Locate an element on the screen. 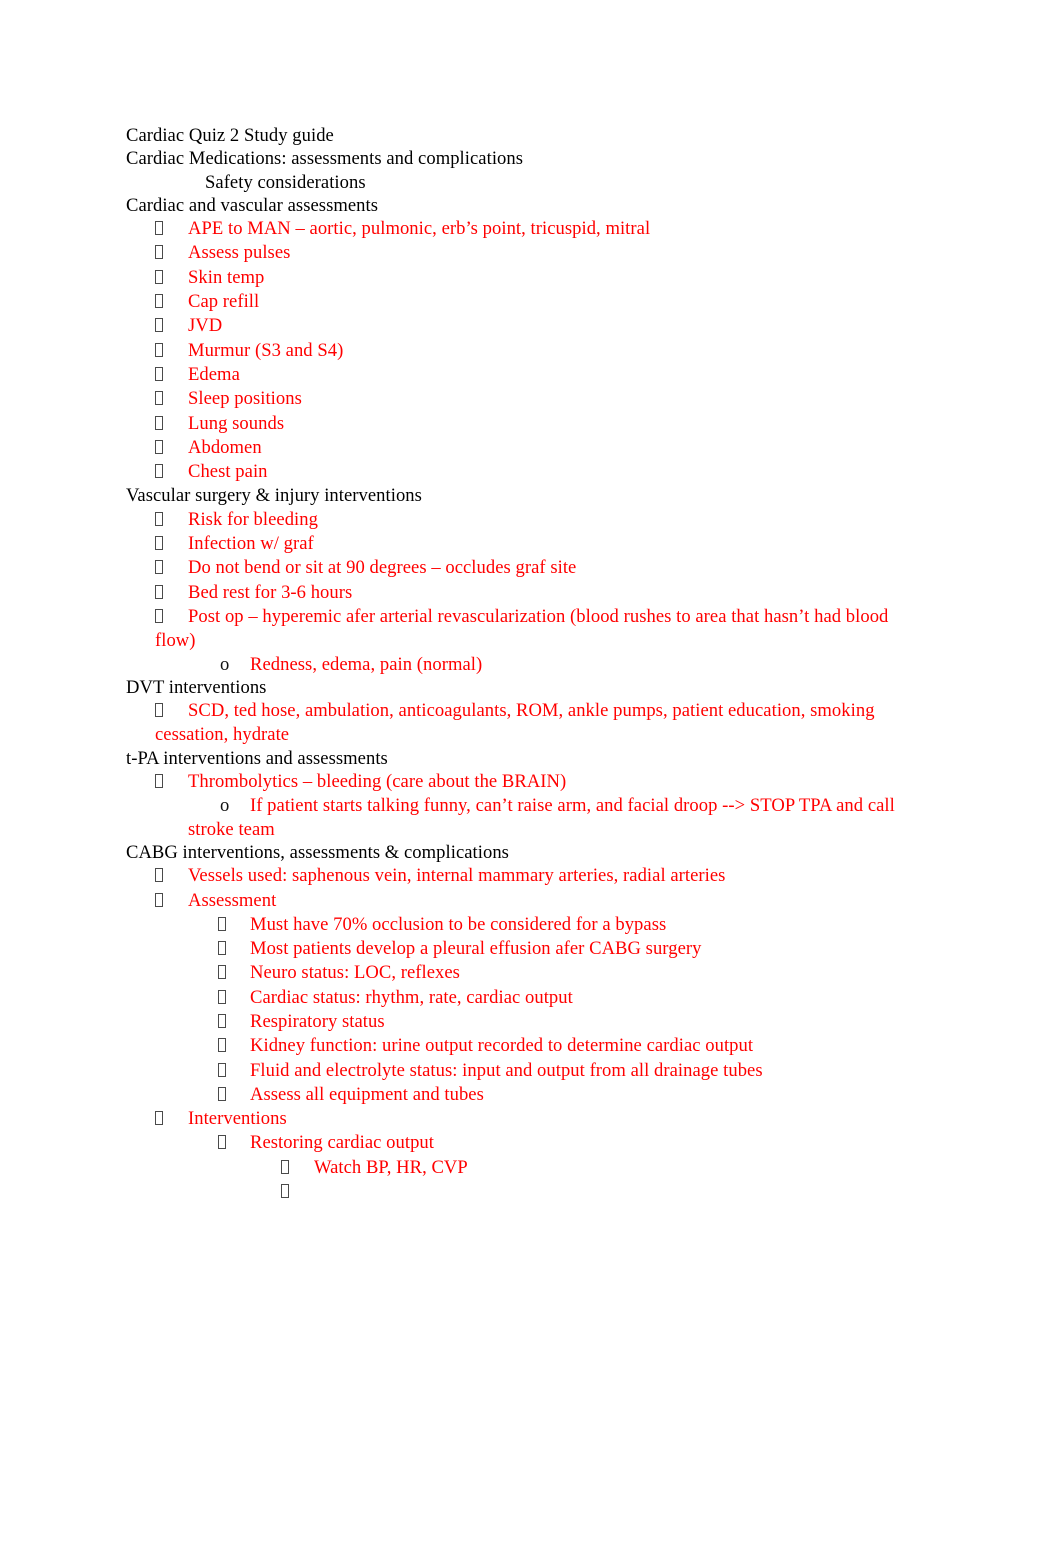 This screenshot has height=1561, width=1062. list-item: Assessment is located at coordinates (515, 901).